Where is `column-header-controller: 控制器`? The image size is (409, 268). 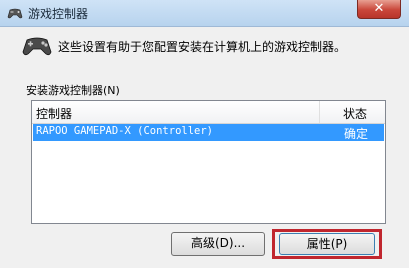 column-header-controller: 控制器 is located at coordinates (54, 113).